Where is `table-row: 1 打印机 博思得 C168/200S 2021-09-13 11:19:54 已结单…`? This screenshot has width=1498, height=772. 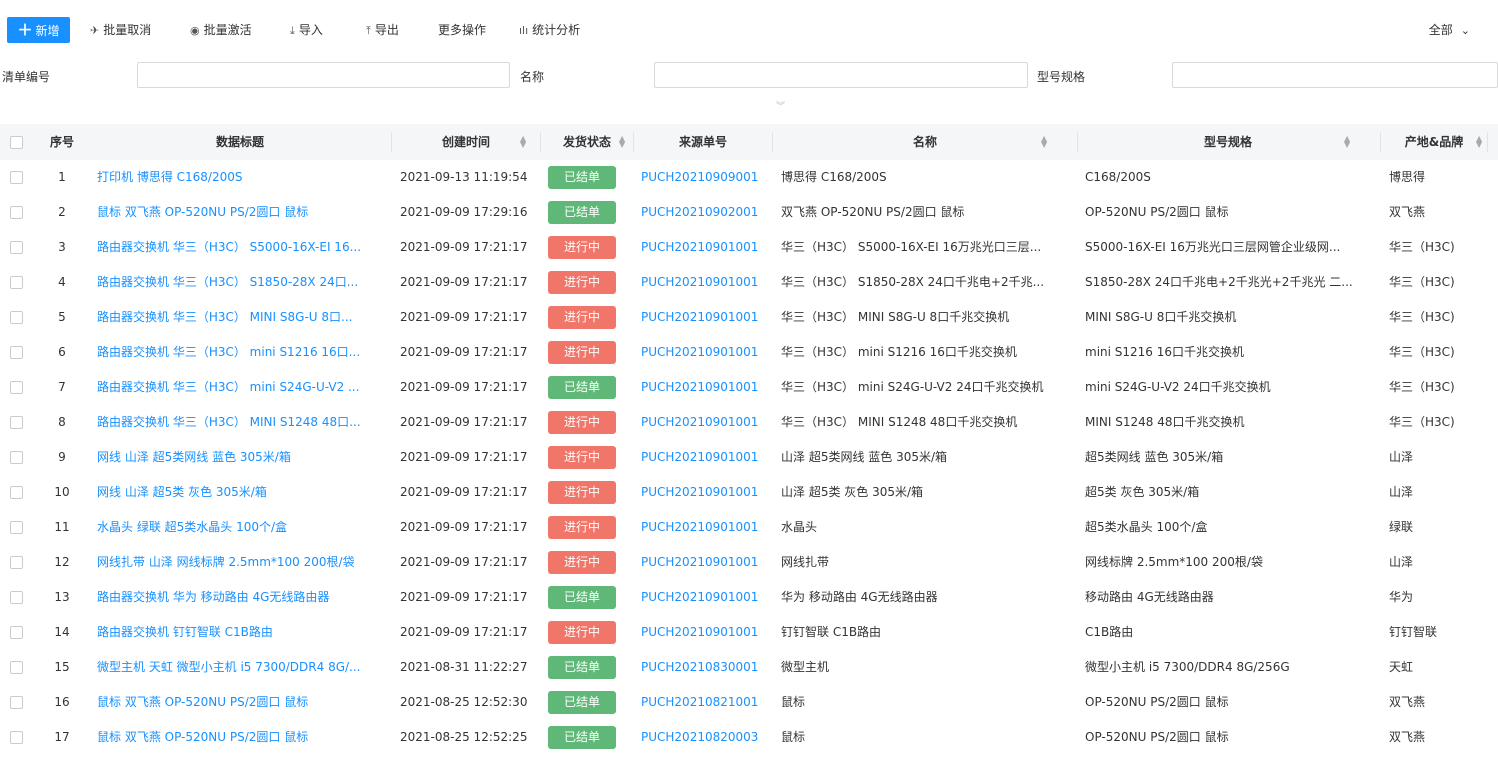 table-row: 1 打印机 博思得 C168/200S 2021-09-13 11:19:54 已结单… is located at coordinates (749, 177).